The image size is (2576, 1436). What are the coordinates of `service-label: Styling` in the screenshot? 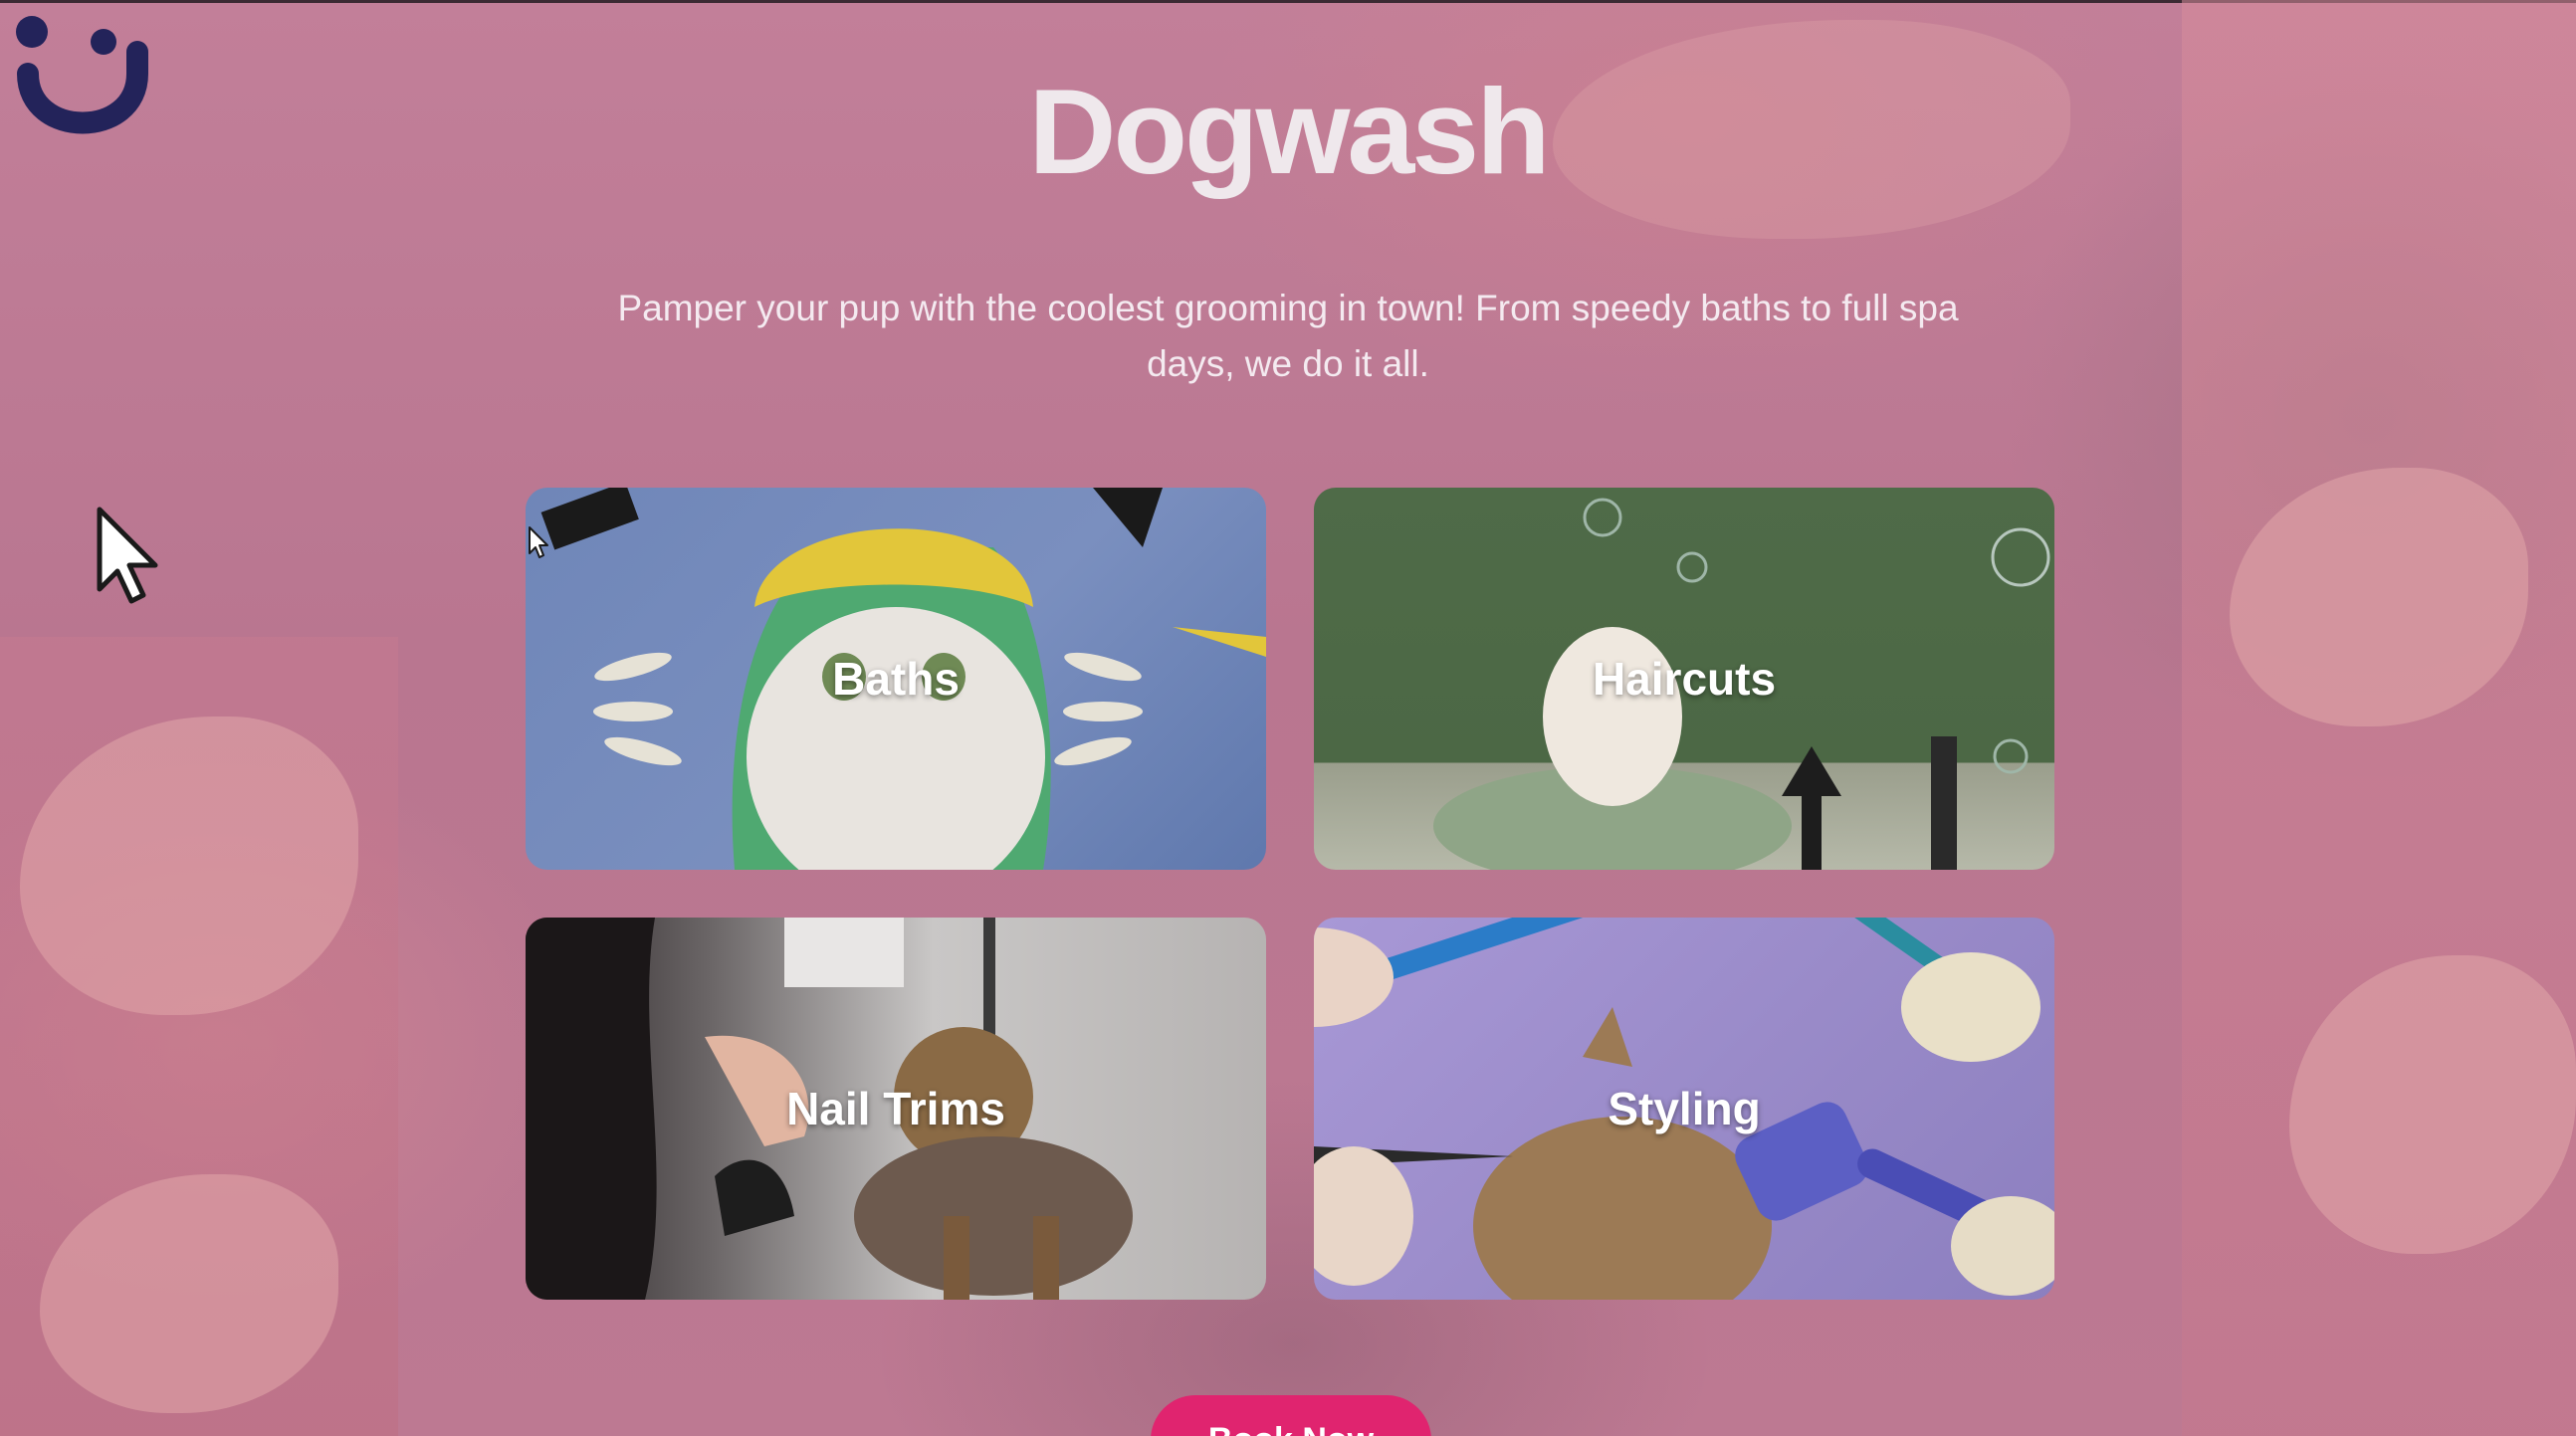 It's located at (1684, 1108).